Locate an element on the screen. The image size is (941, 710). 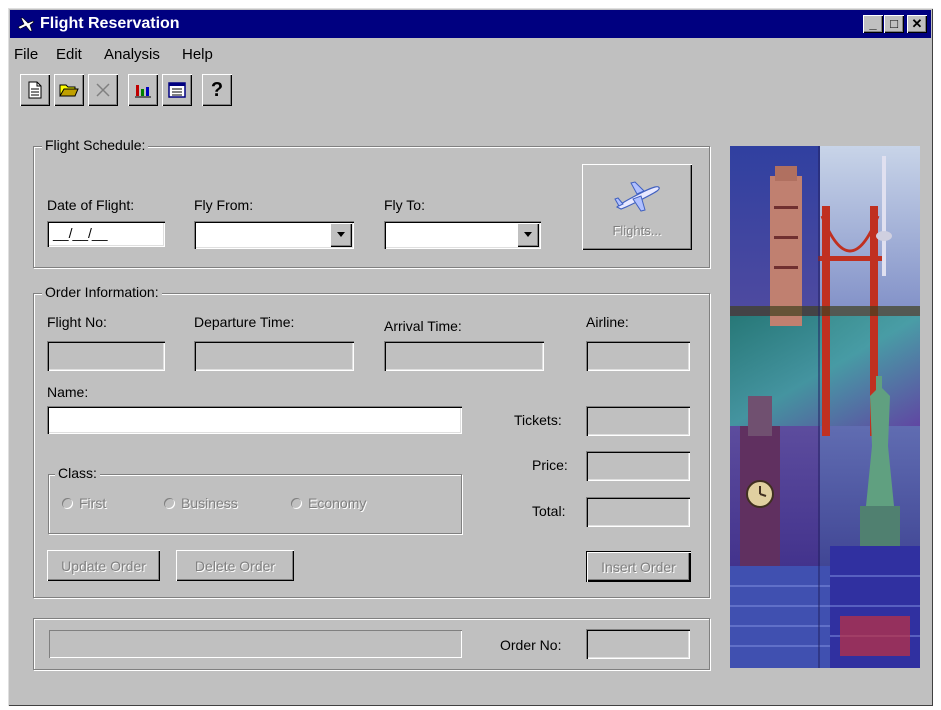
minimize-icon: _ is located at coordinates (873, 23).